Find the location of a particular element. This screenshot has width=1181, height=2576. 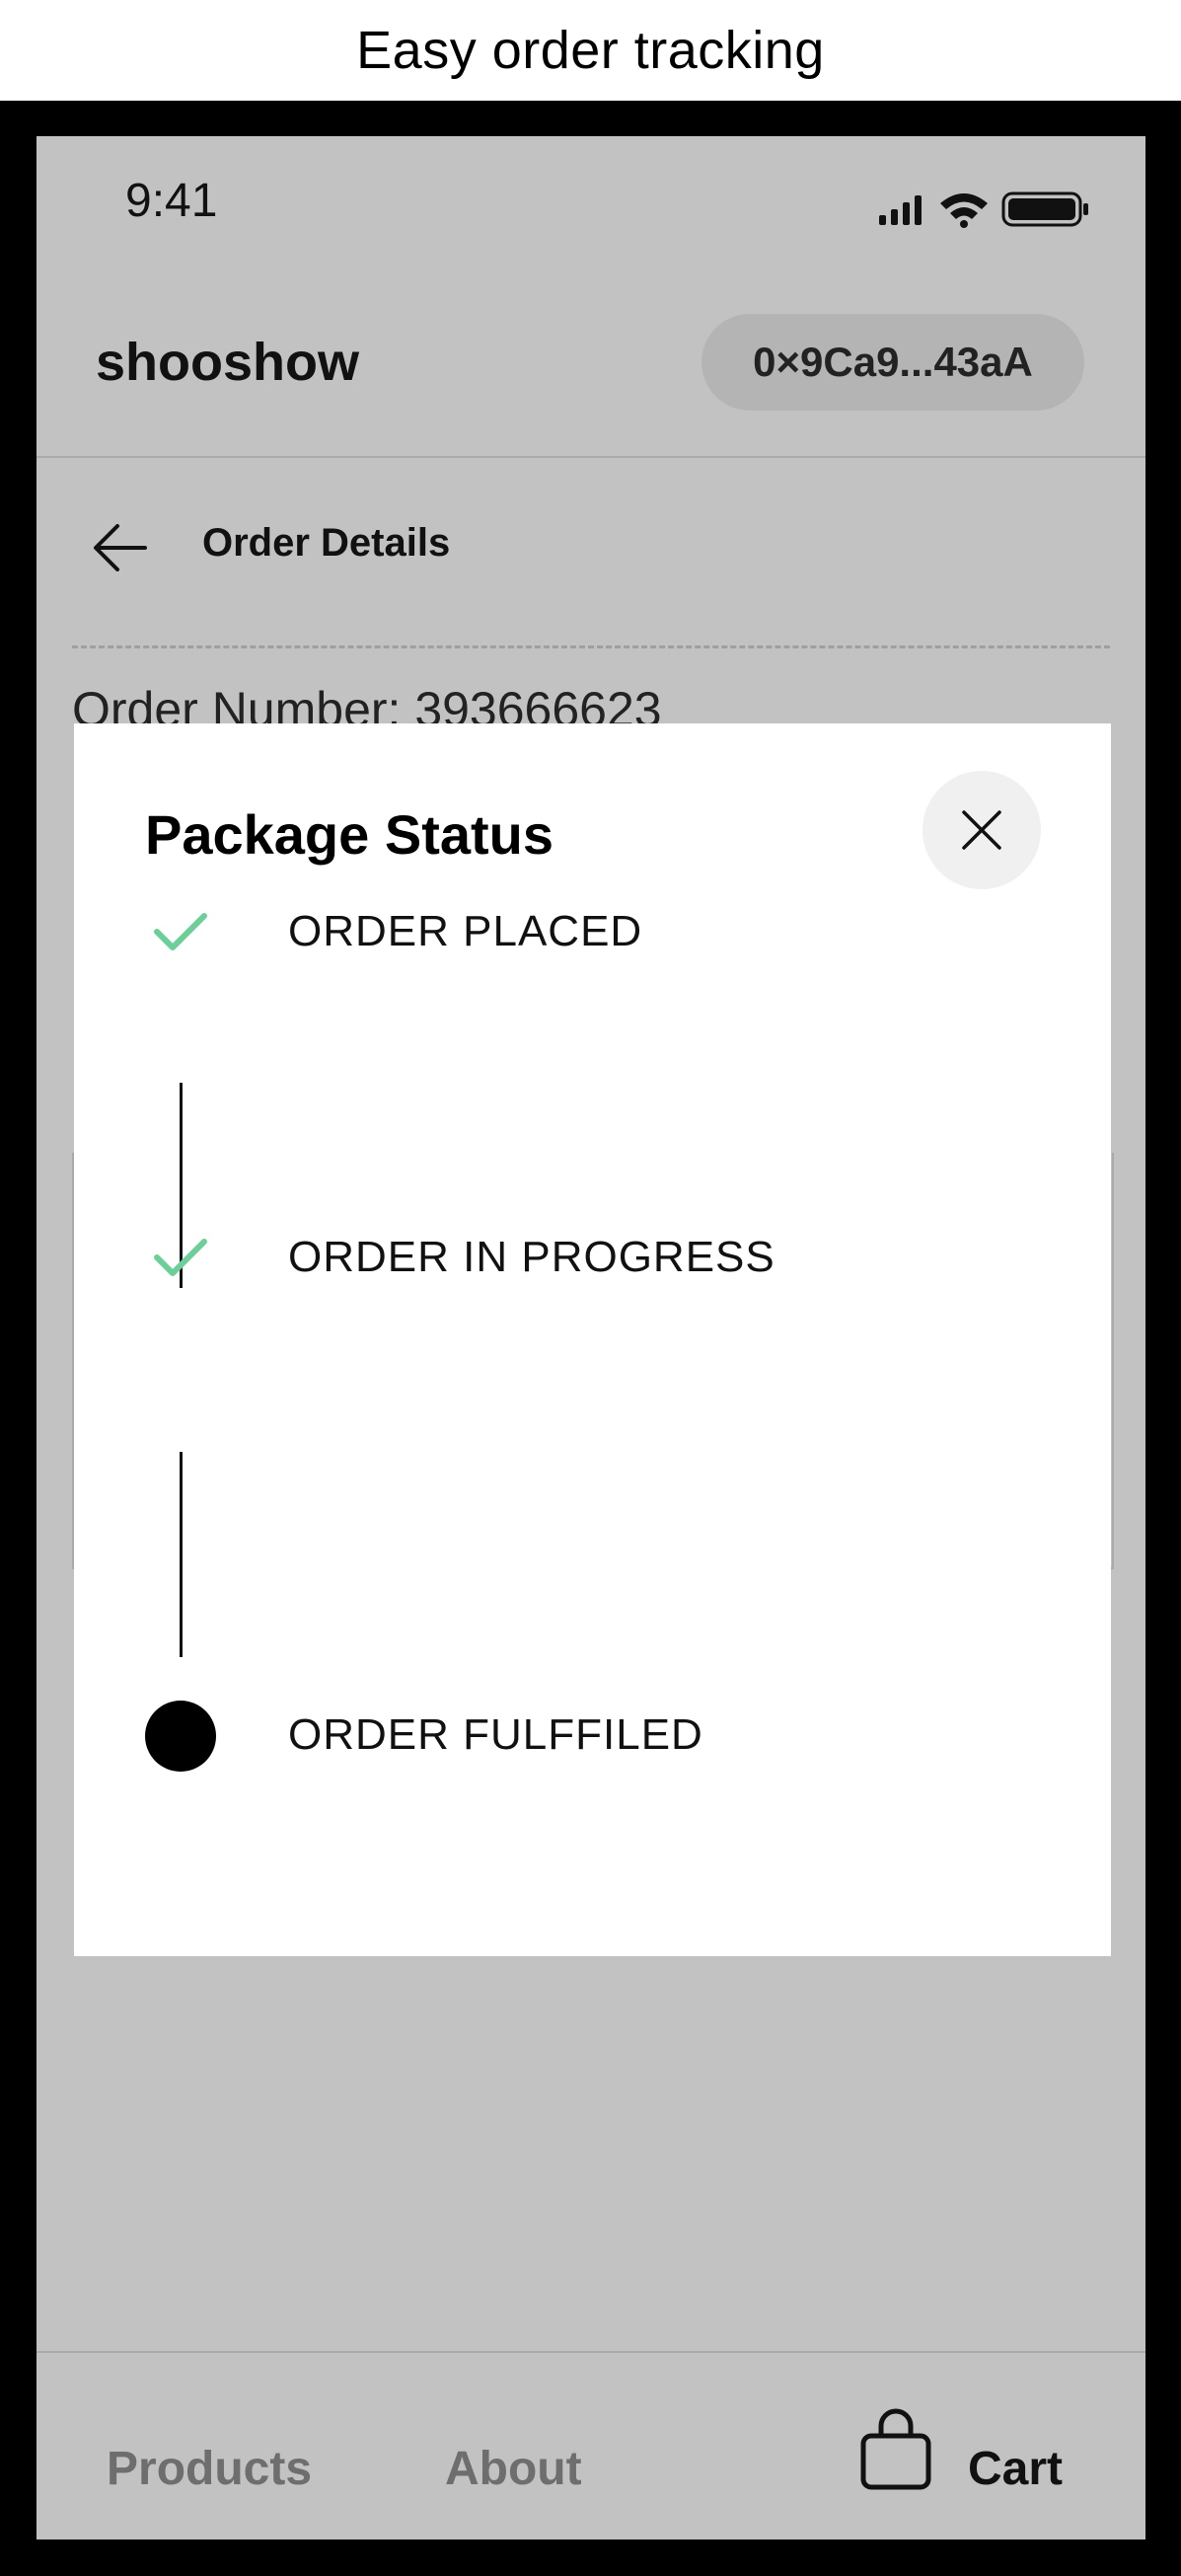

signal-icon is located at coordinates (900, 210).